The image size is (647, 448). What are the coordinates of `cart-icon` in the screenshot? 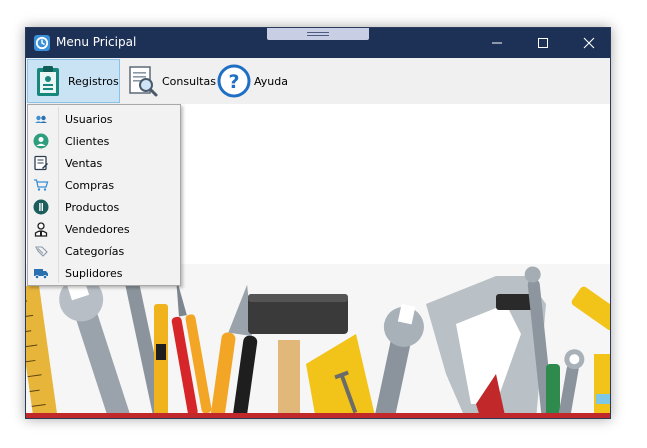 It's located at (41, 185).